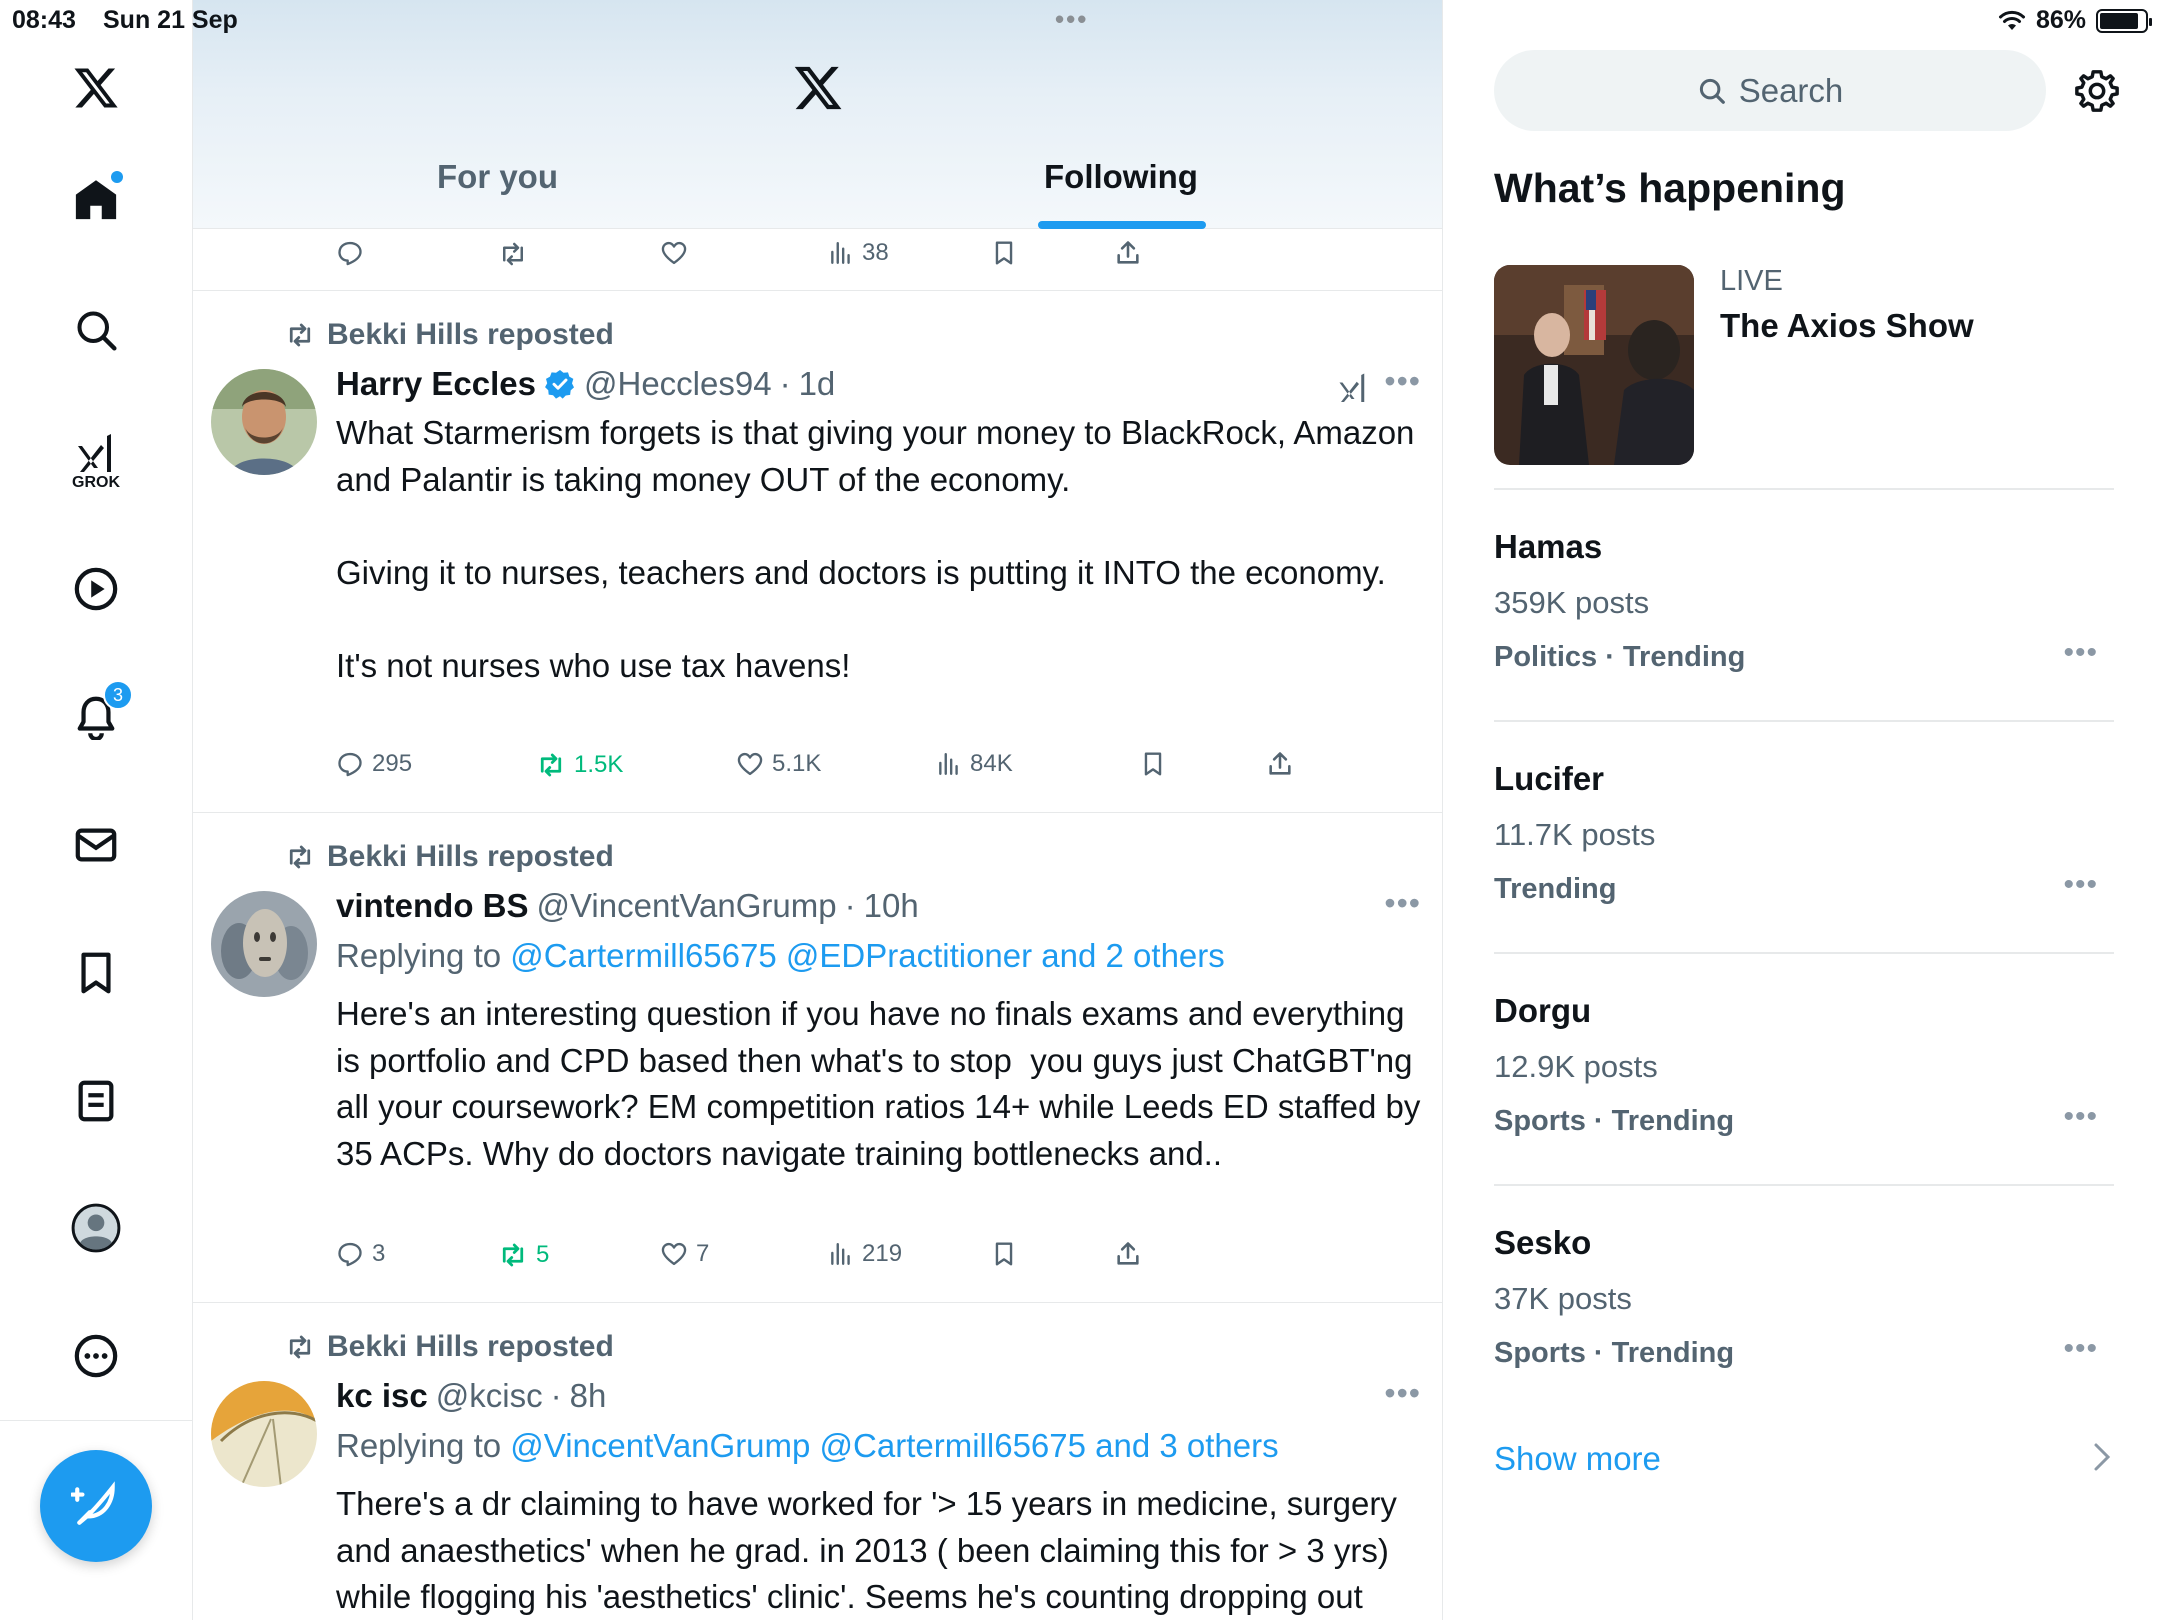  What do you see at coordinates (1543, 1010) in the screenshot?
I see `trend-name: Dorgu` at bounding box center [1543, 1010].